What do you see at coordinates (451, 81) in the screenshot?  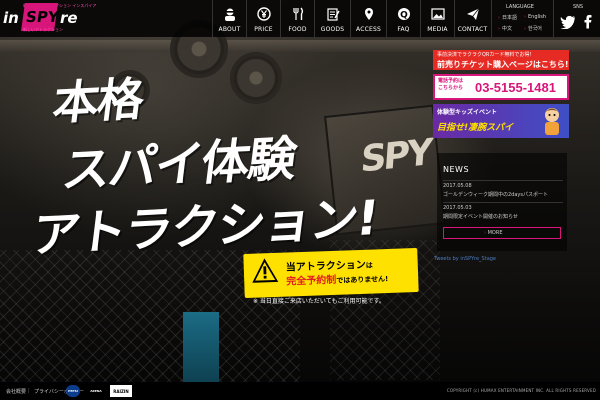 I see `phone-banner-label-line1: 電話予約は` at bounding box center [451, 81].